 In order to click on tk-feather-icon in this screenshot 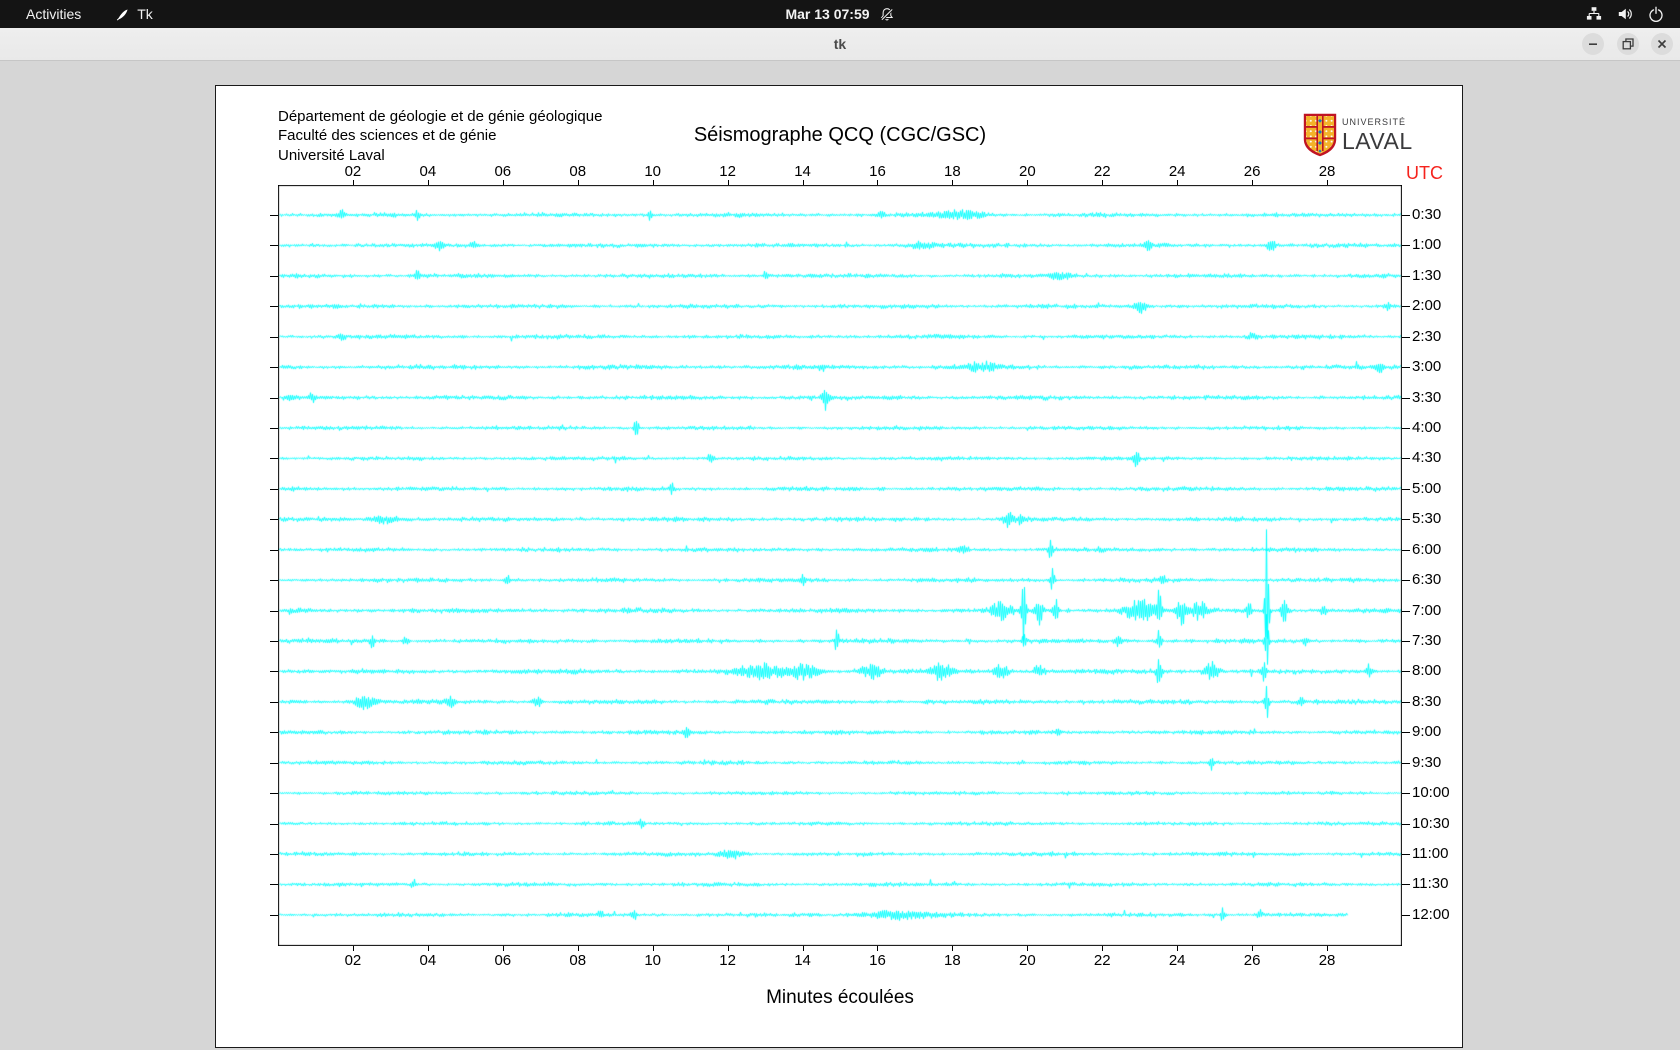, I will do `click(122, 14)`.